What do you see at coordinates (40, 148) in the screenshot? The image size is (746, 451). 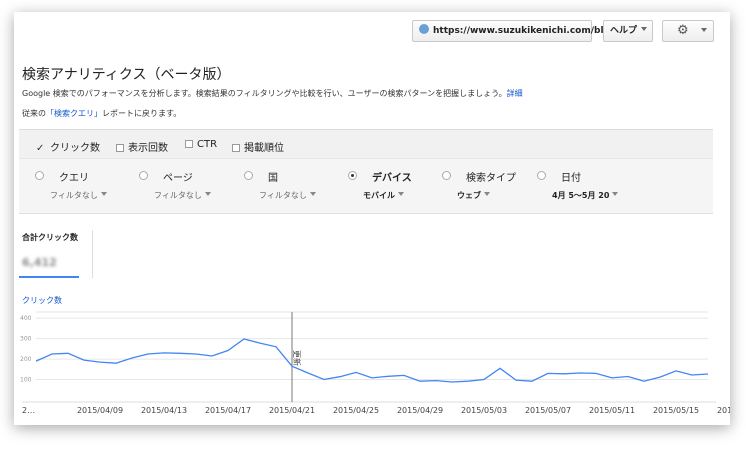 I see `checkmark-icon: ✓` at bounding box center [40, 148].